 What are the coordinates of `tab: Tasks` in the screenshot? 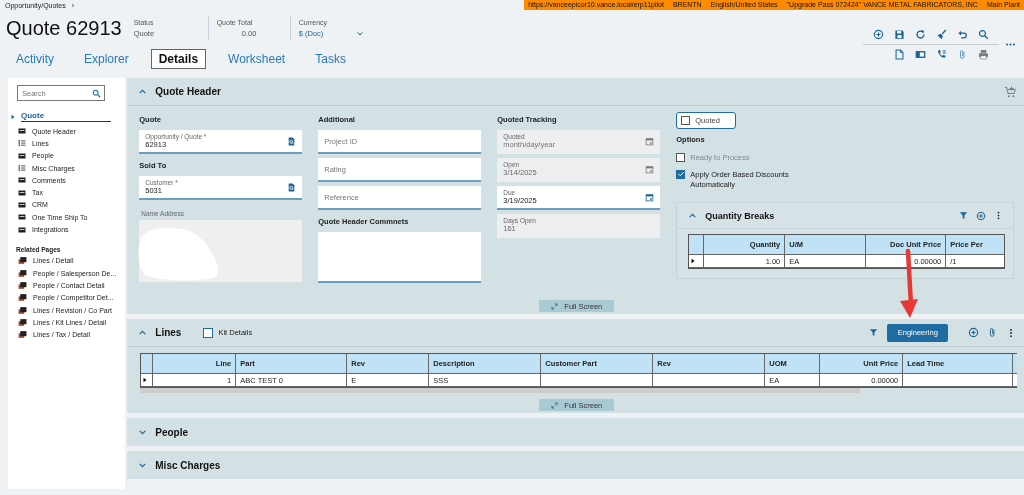 It's located at (330, 59).